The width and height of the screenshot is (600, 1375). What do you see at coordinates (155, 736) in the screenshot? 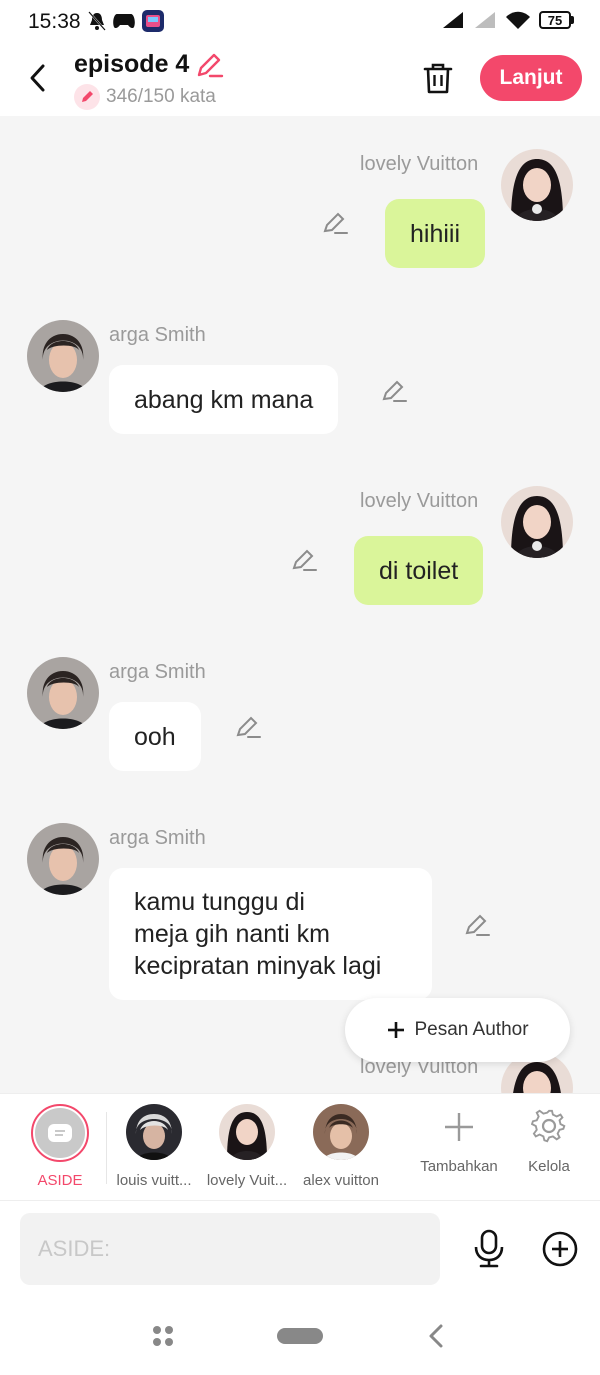
I see `message-bubble: ooh` at bounding box center [155, 736].